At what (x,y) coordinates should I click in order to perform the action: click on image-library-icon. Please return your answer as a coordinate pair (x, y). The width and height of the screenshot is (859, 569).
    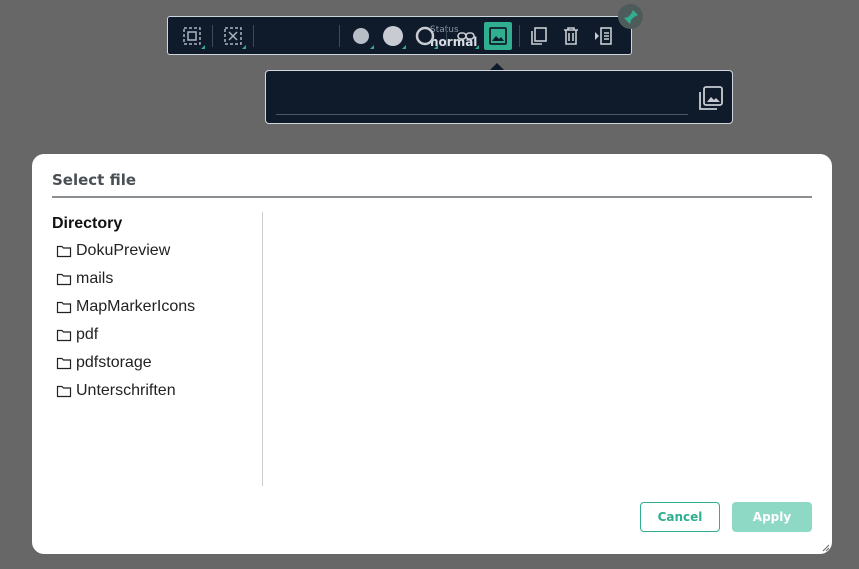
    Looking at the image, I should click on (711, 98).